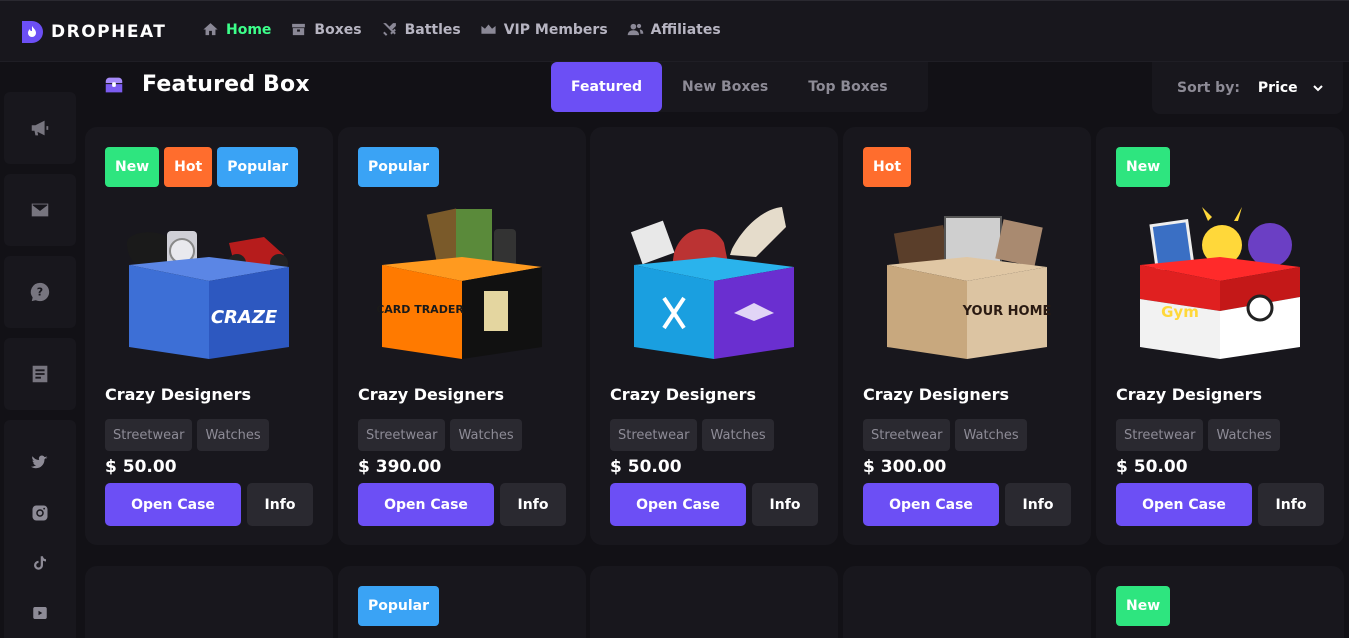 This screenshot has height=638, width=1349. What do you see at coordinates (389, 29) in the screenshot?
I see `swords-icon` at bounding box center [389, 29].